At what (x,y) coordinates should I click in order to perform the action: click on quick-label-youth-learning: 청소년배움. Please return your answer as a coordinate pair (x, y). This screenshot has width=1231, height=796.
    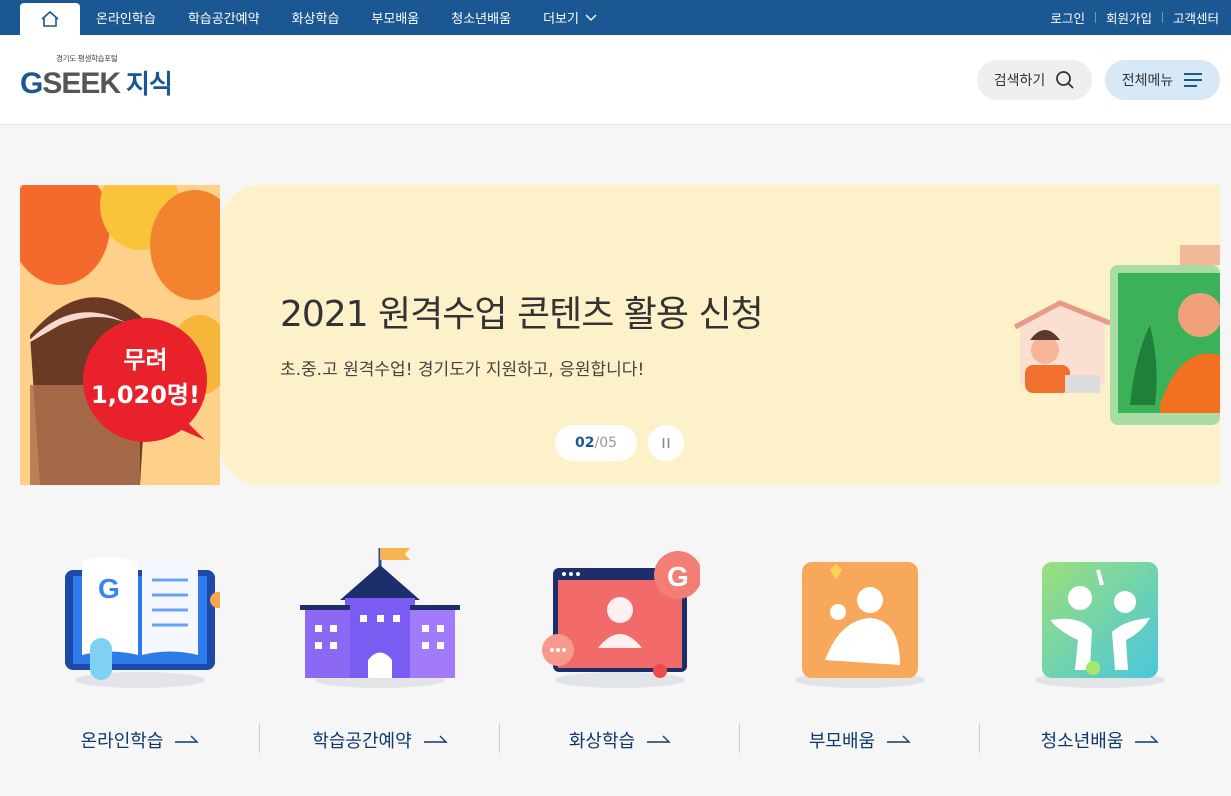
    Looking at the image, I should click on (1100, 740).